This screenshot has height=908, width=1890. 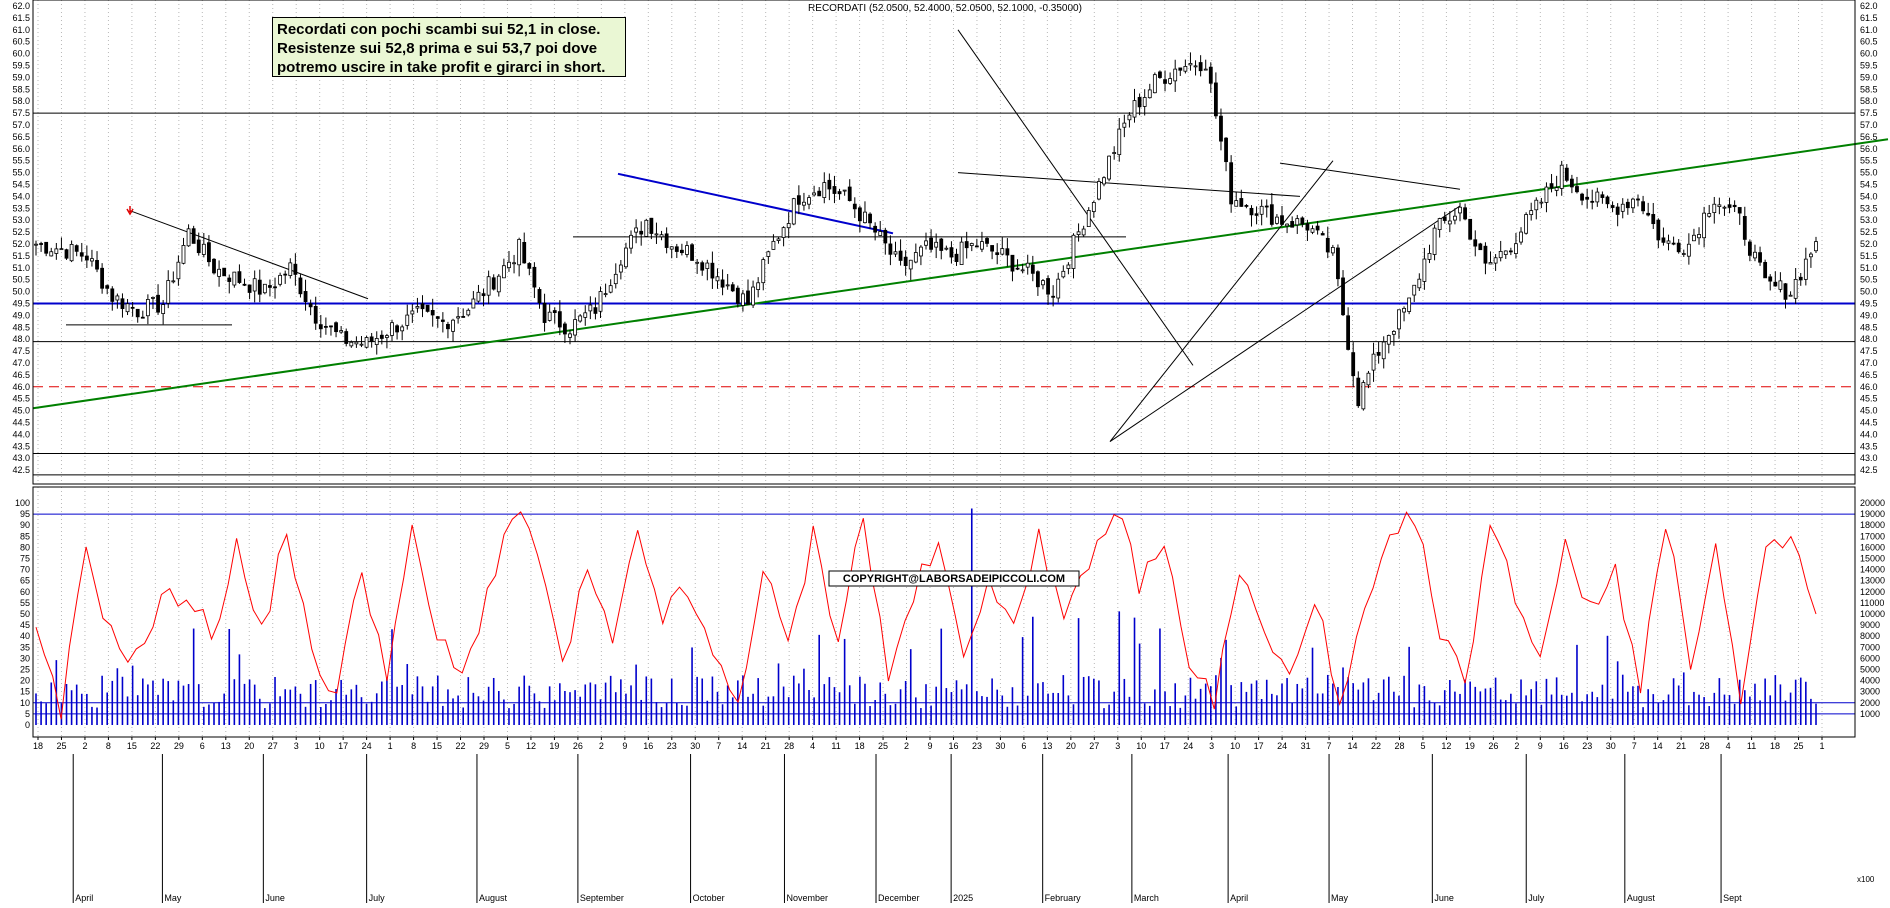 I want to click on price-tick-label-left: 50.0, so click(x=21, y=292).